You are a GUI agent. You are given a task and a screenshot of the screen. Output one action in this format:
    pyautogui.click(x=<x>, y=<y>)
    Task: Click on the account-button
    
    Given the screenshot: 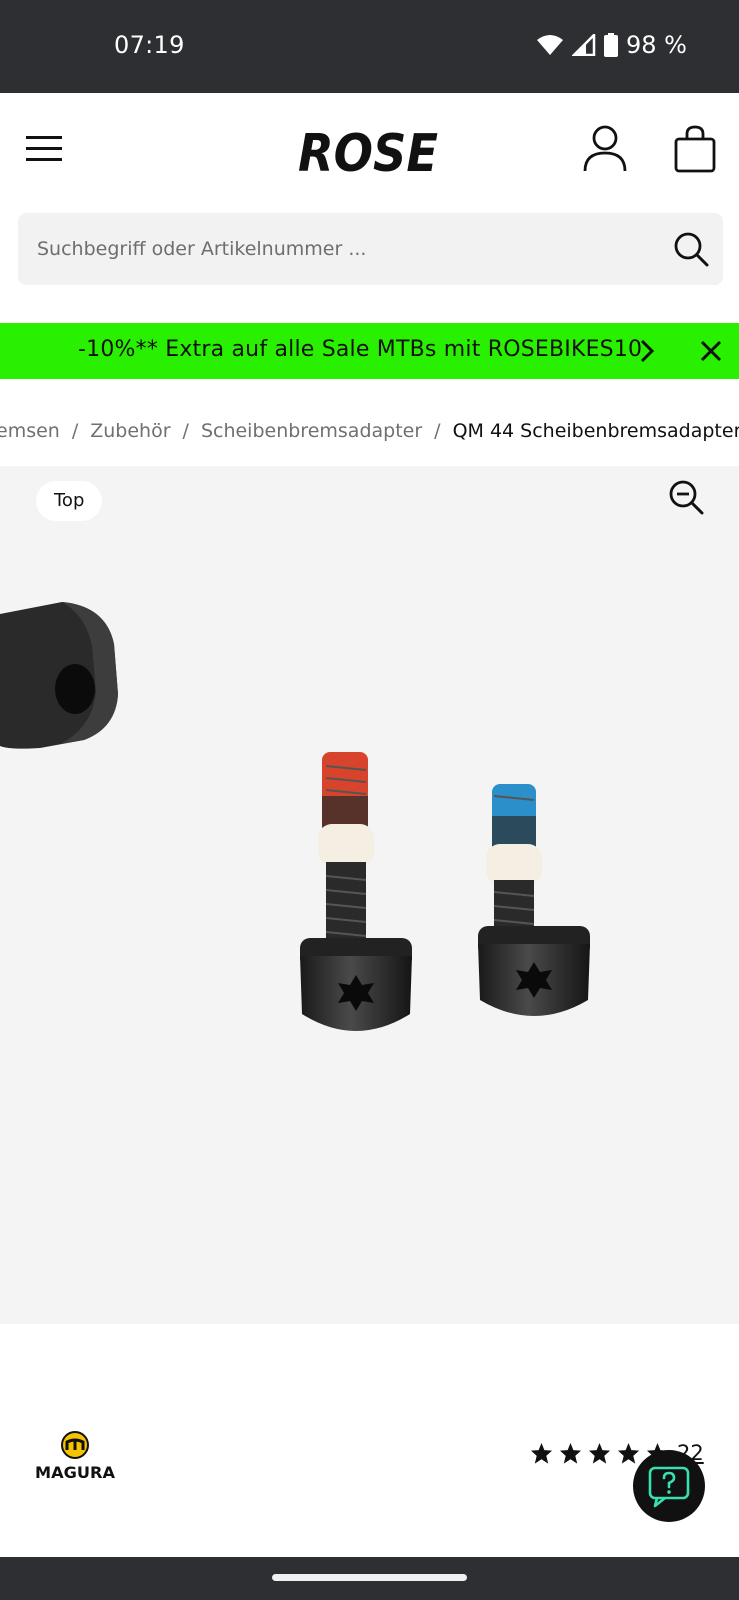 What is the action you would take?
    pyautogui.click(x=605, y=149)
    